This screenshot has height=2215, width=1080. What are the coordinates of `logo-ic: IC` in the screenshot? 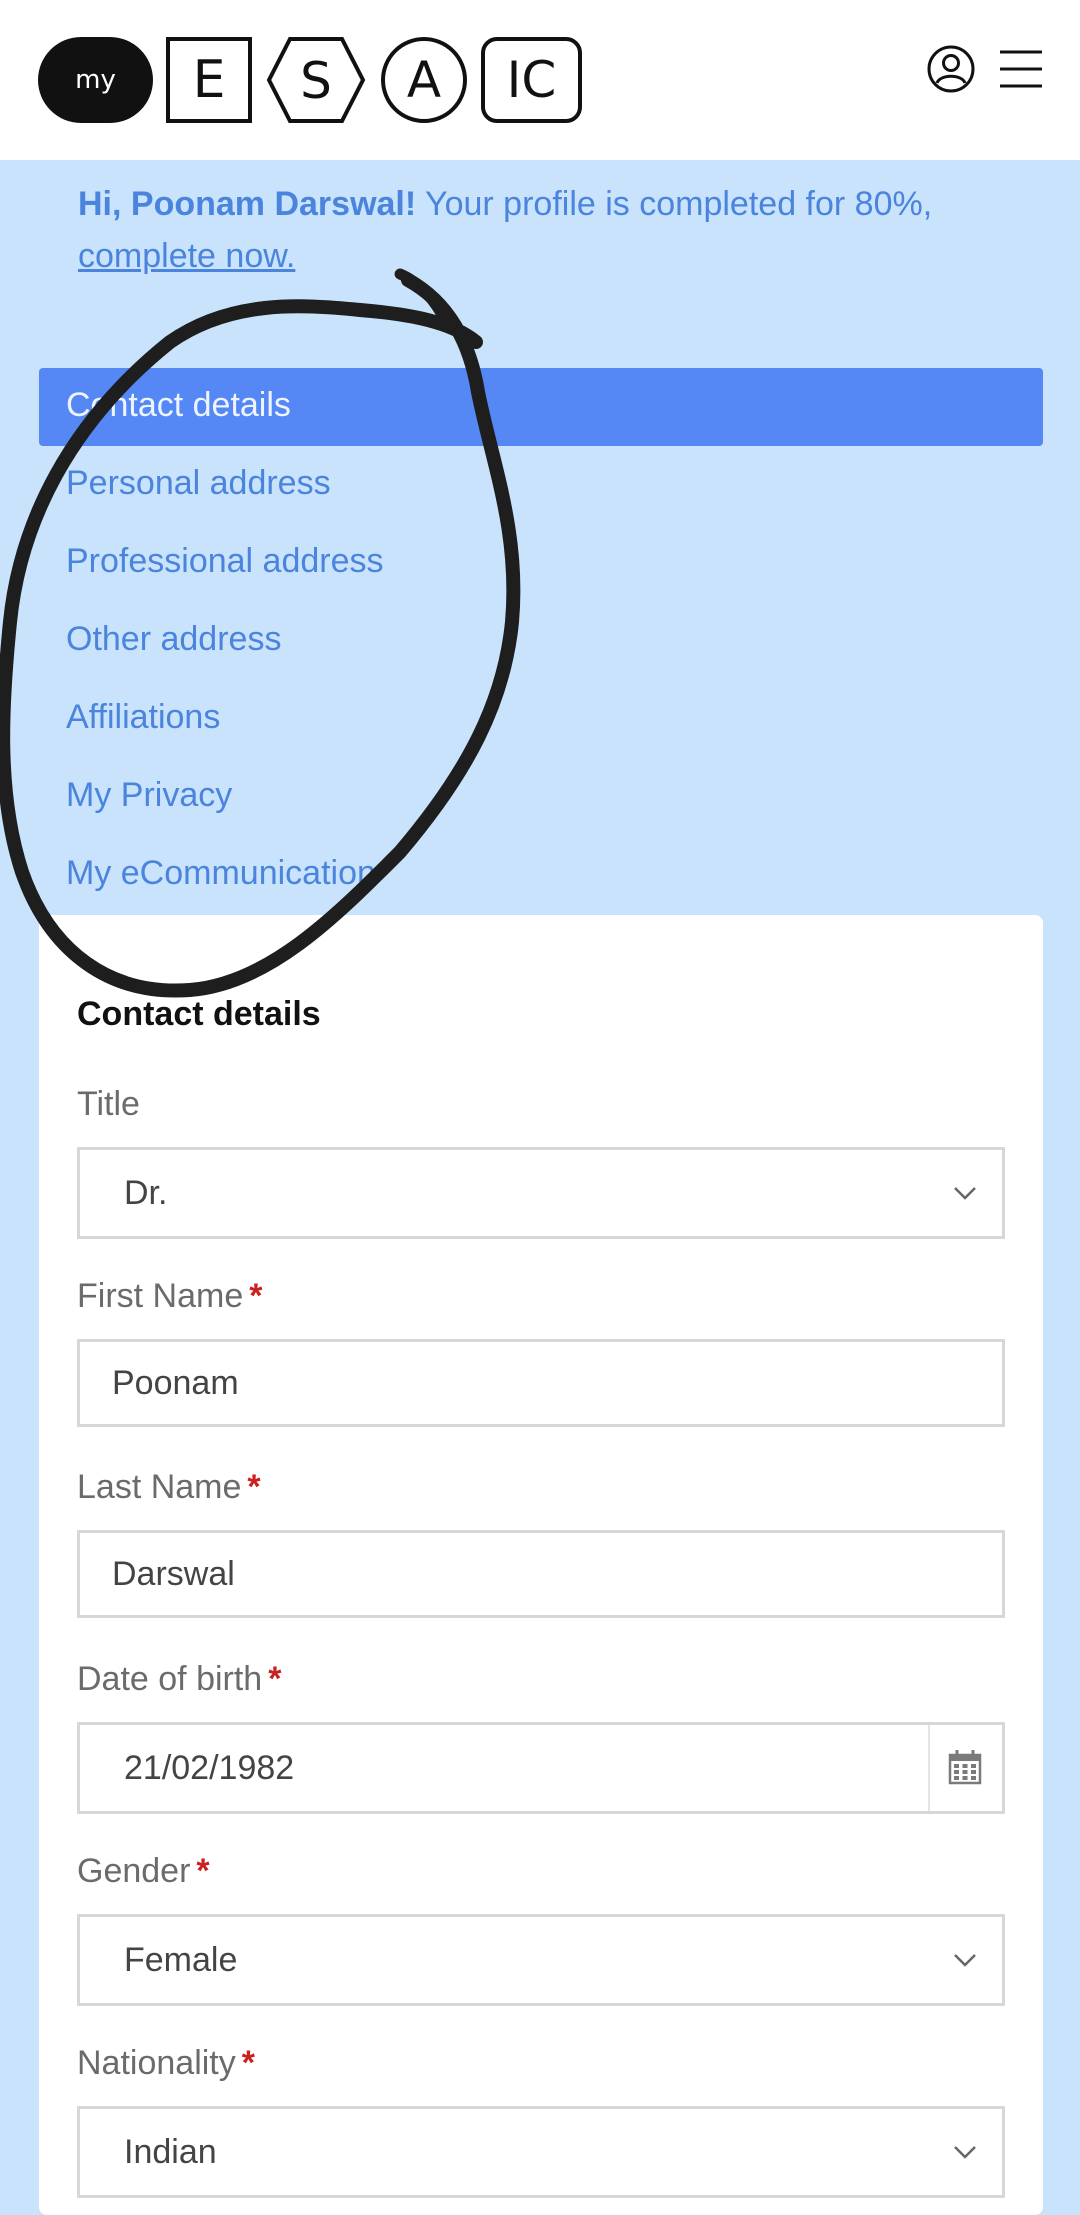 It's located at (531, 80).